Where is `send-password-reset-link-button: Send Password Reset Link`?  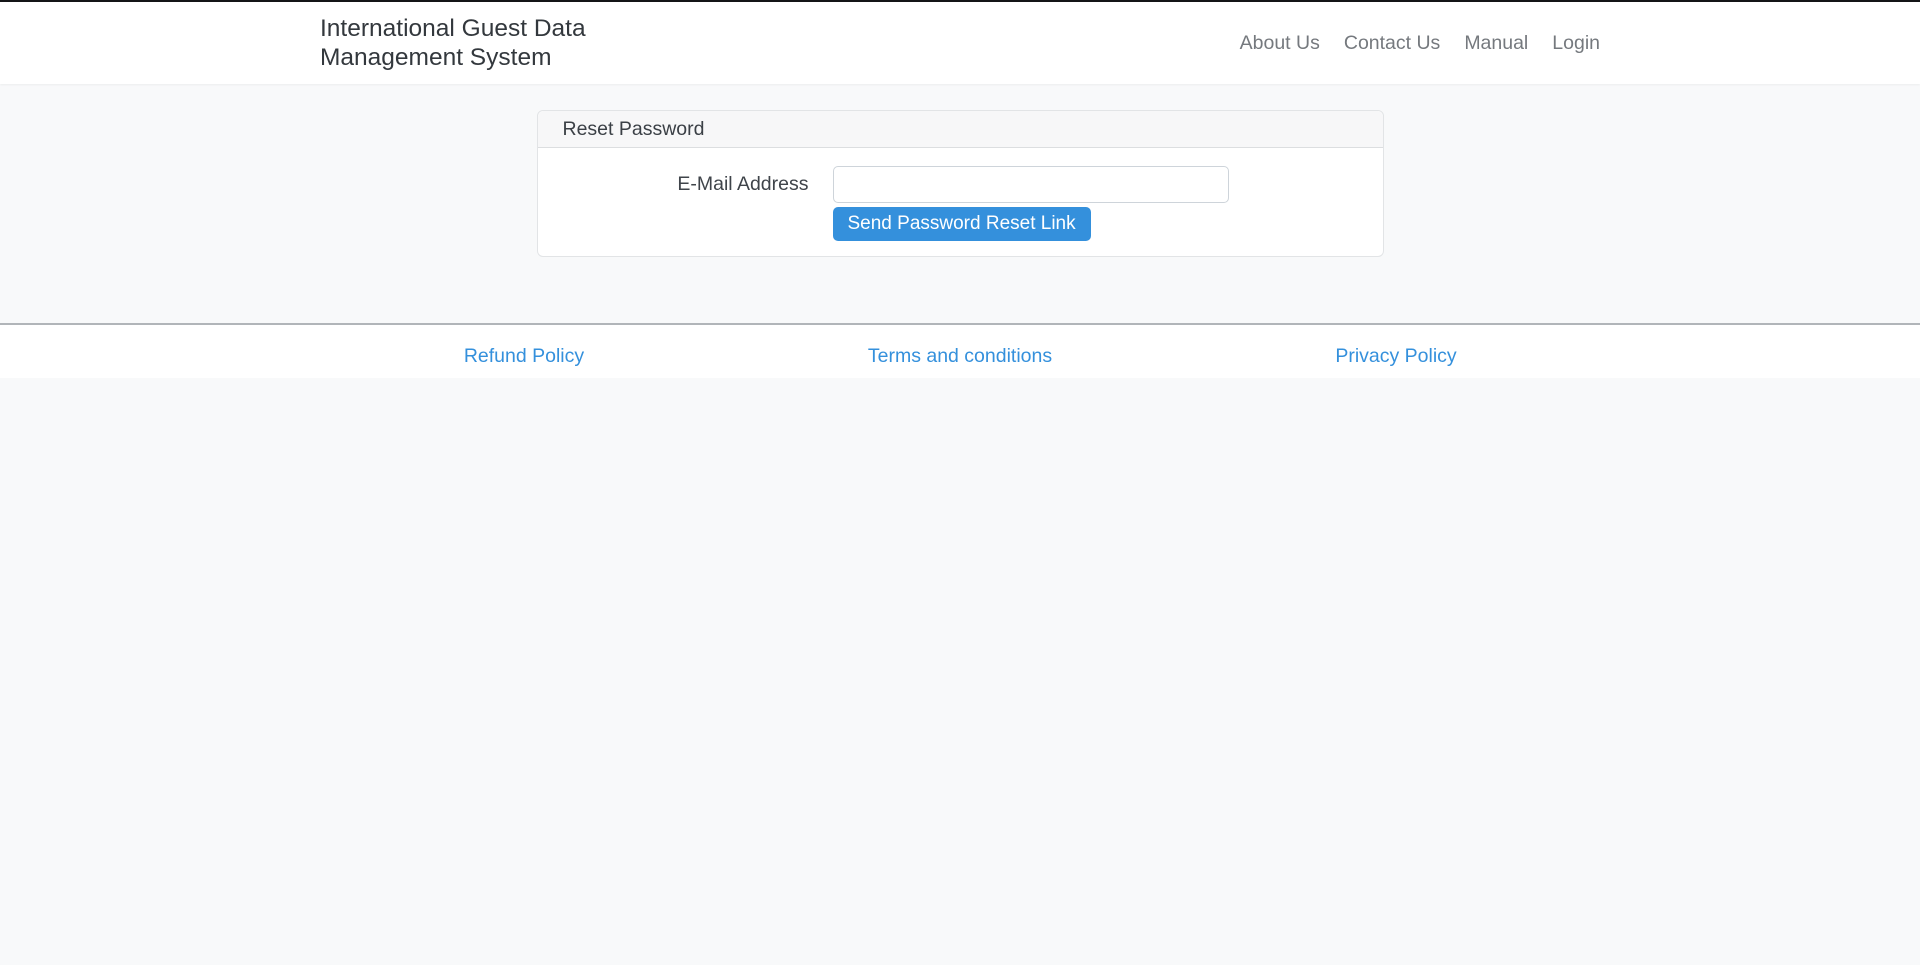 send-password-reset-link-button: Send Password Reset Link is located at coordinates (961, 224).